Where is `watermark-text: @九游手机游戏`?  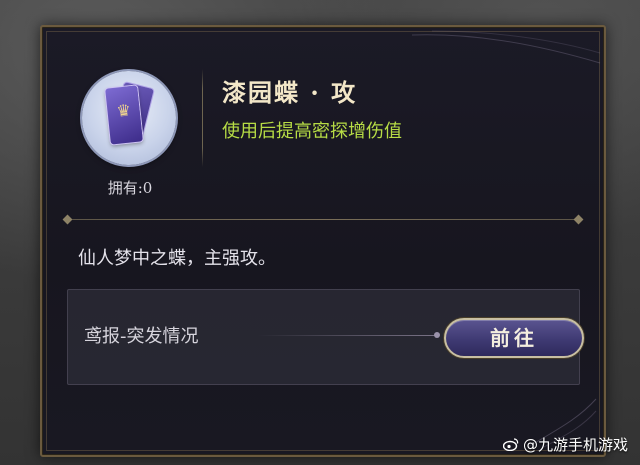 watermark-text: @九游手机游戏 is located at coordinates (575, 445).